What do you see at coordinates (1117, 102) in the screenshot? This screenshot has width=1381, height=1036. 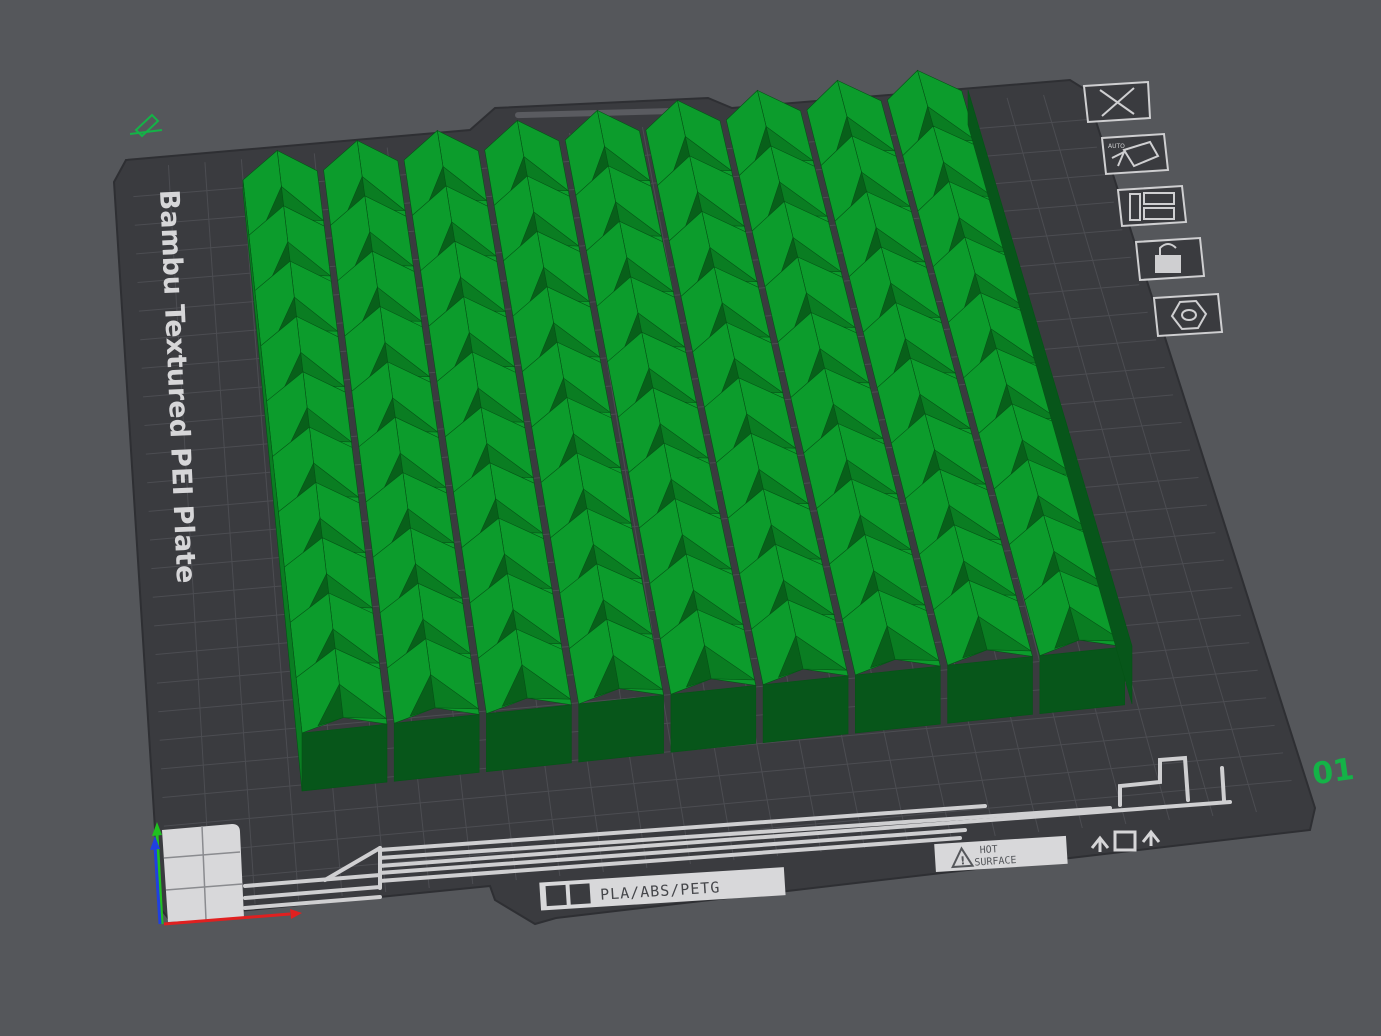 I see `close-plate-button` at bounding box center [1117, 102].